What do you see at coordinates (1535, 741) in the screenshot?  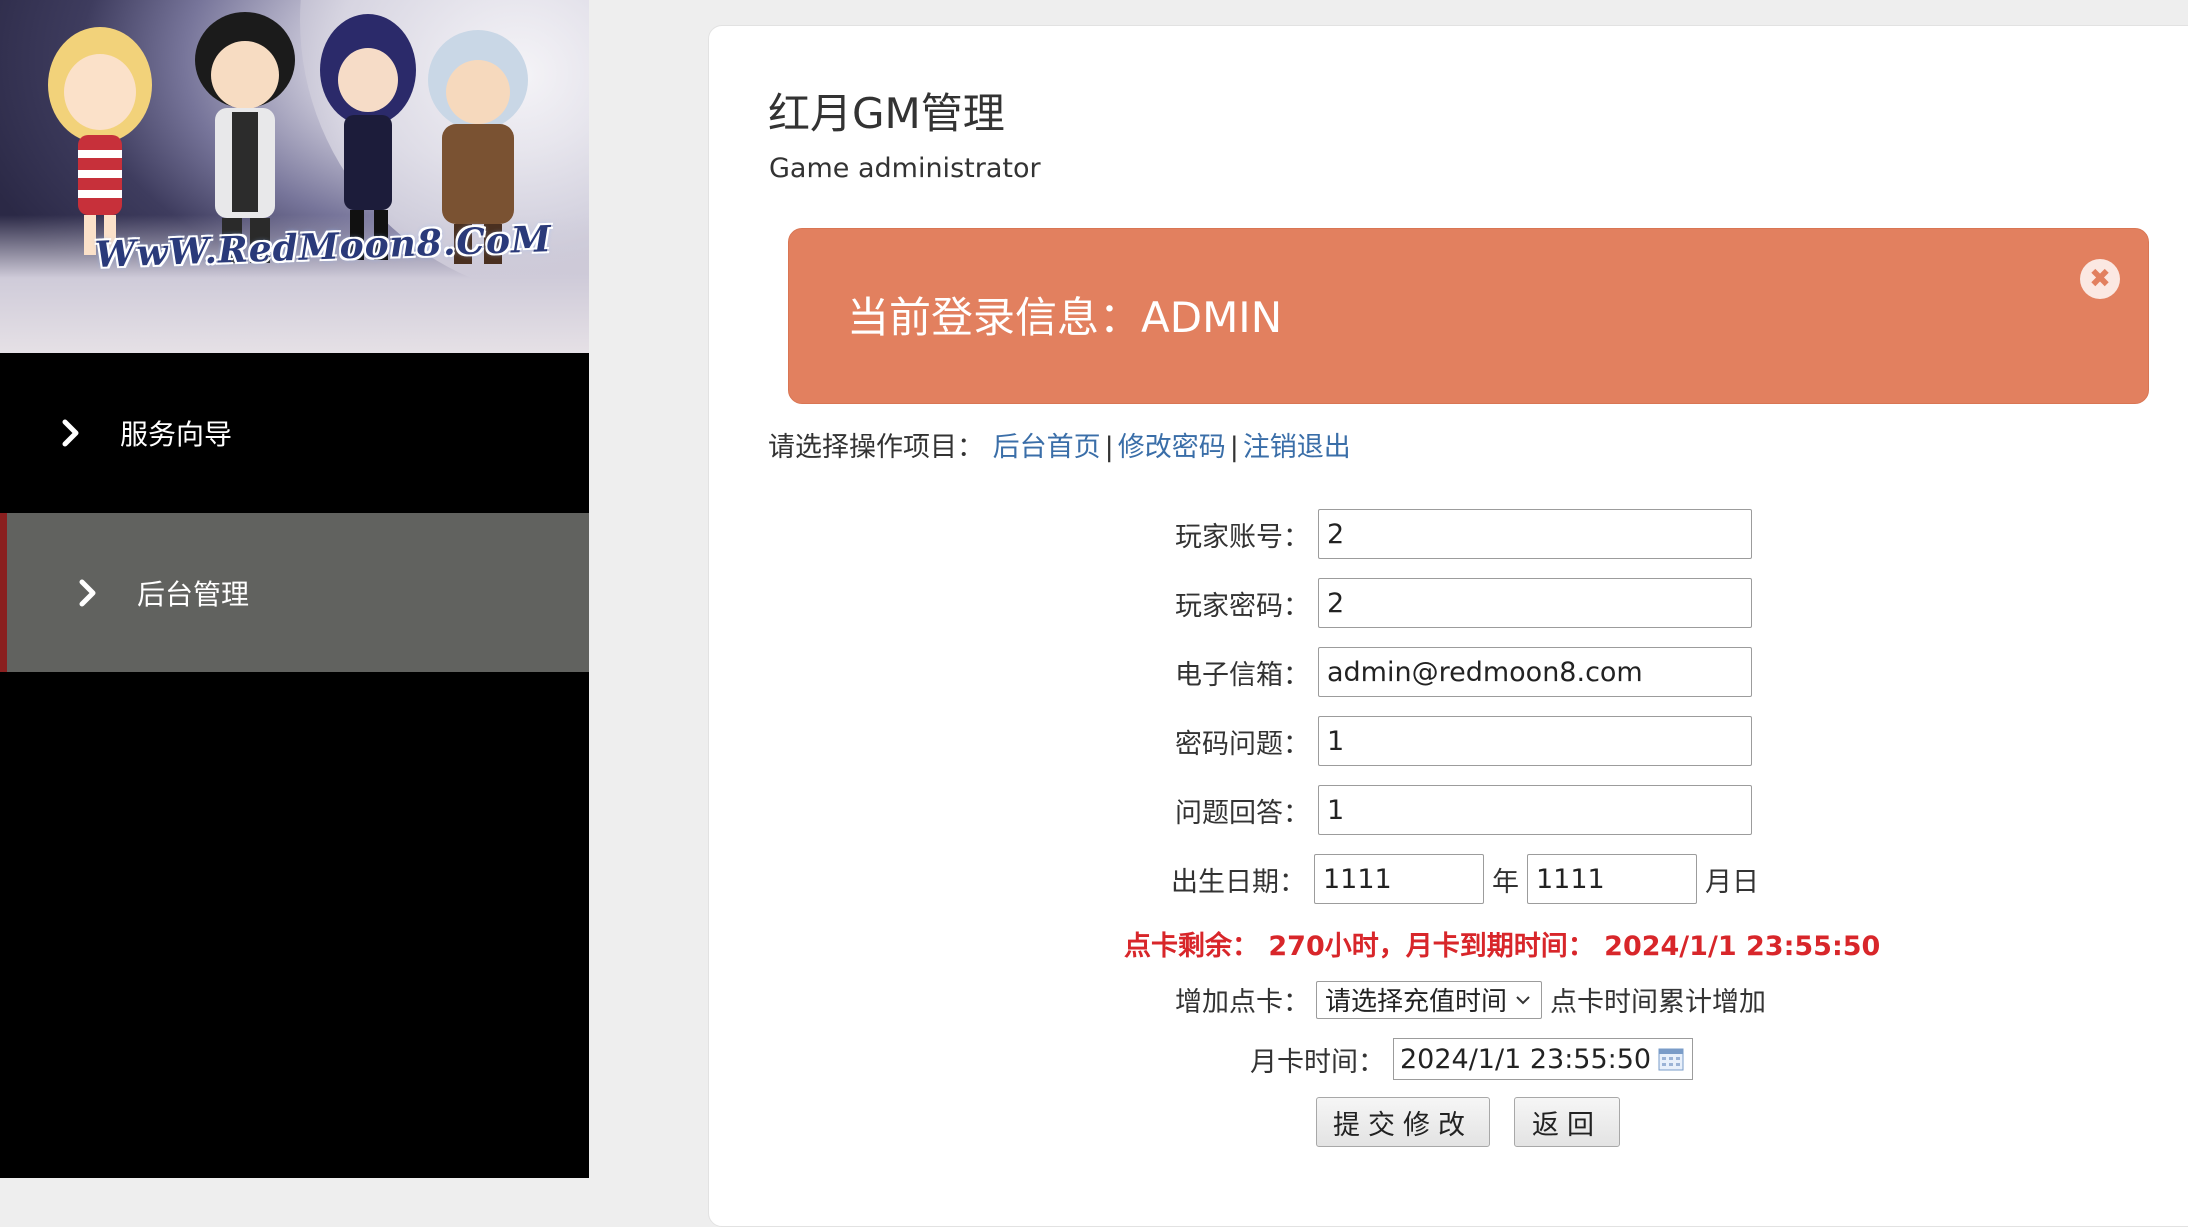 I see `question-input` at bounding box center [1535, 741].